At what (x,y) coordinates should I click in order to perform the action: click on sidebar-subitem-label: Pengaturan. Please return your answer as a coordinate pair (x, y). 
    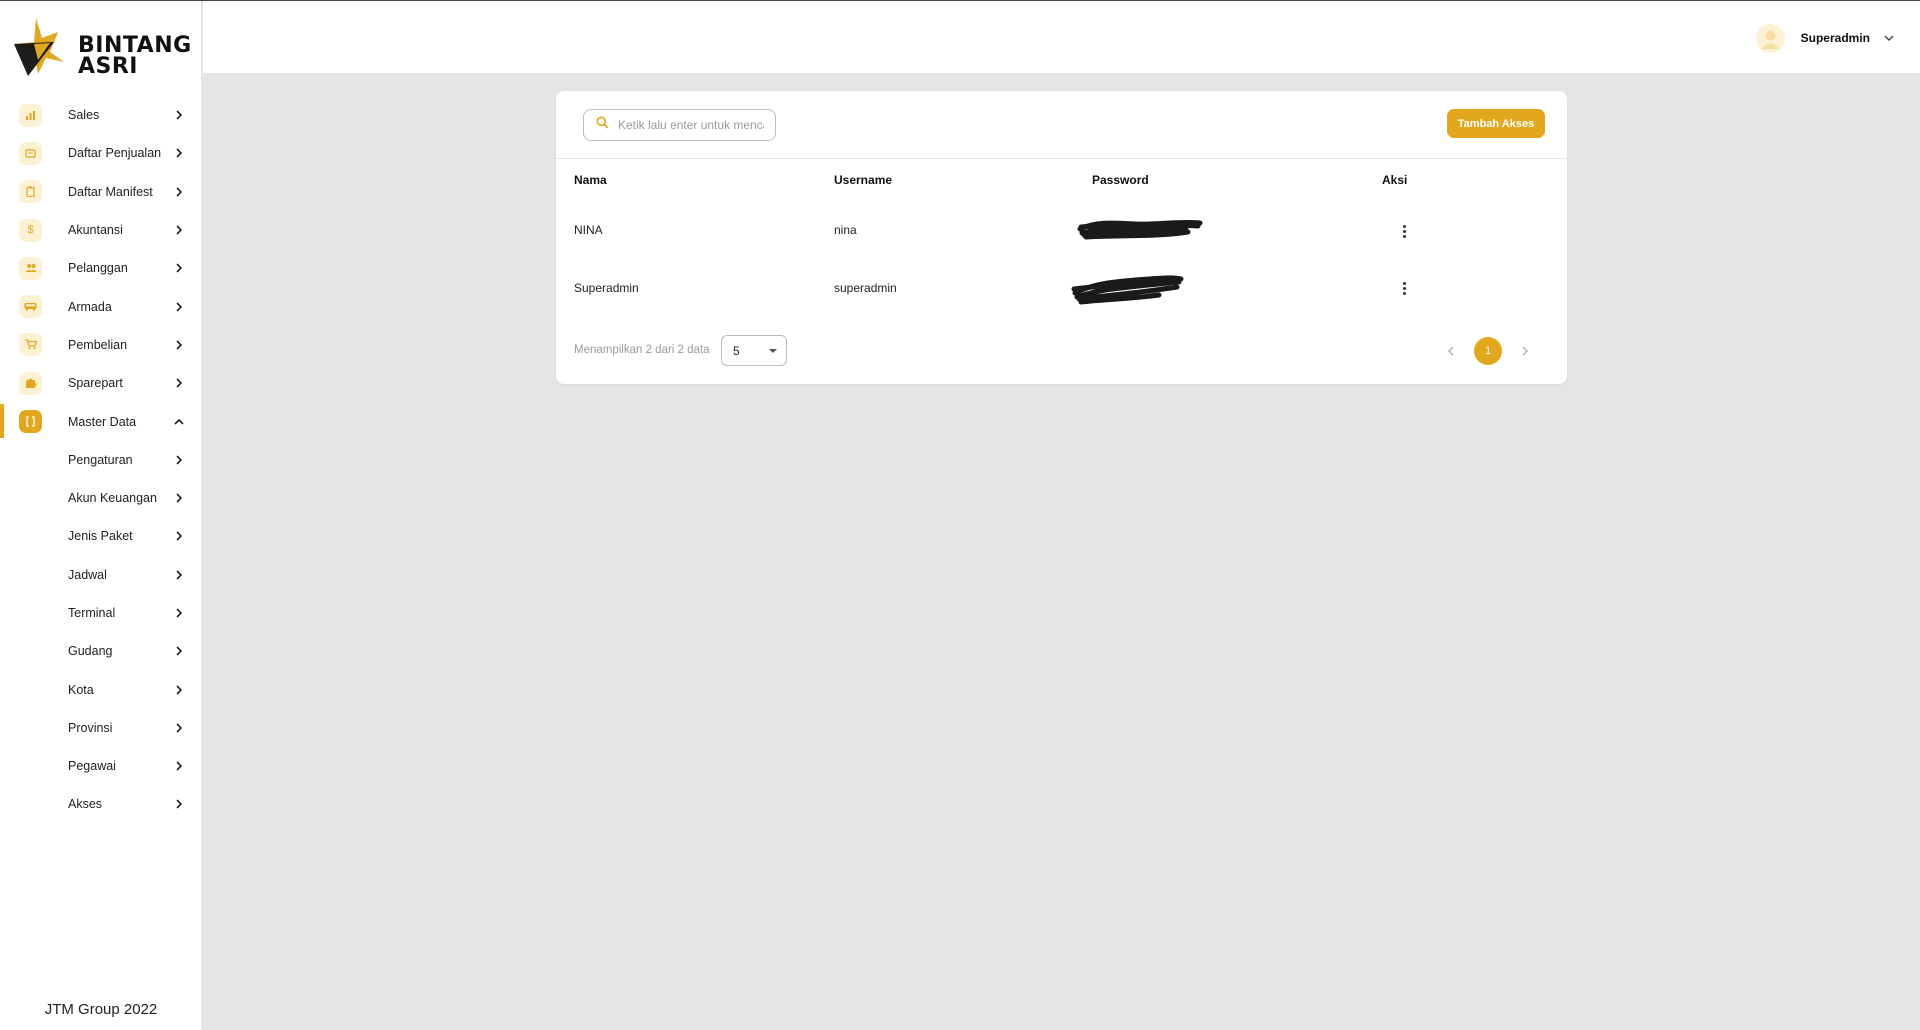
    Looking at the image, I should click on (100, 459).